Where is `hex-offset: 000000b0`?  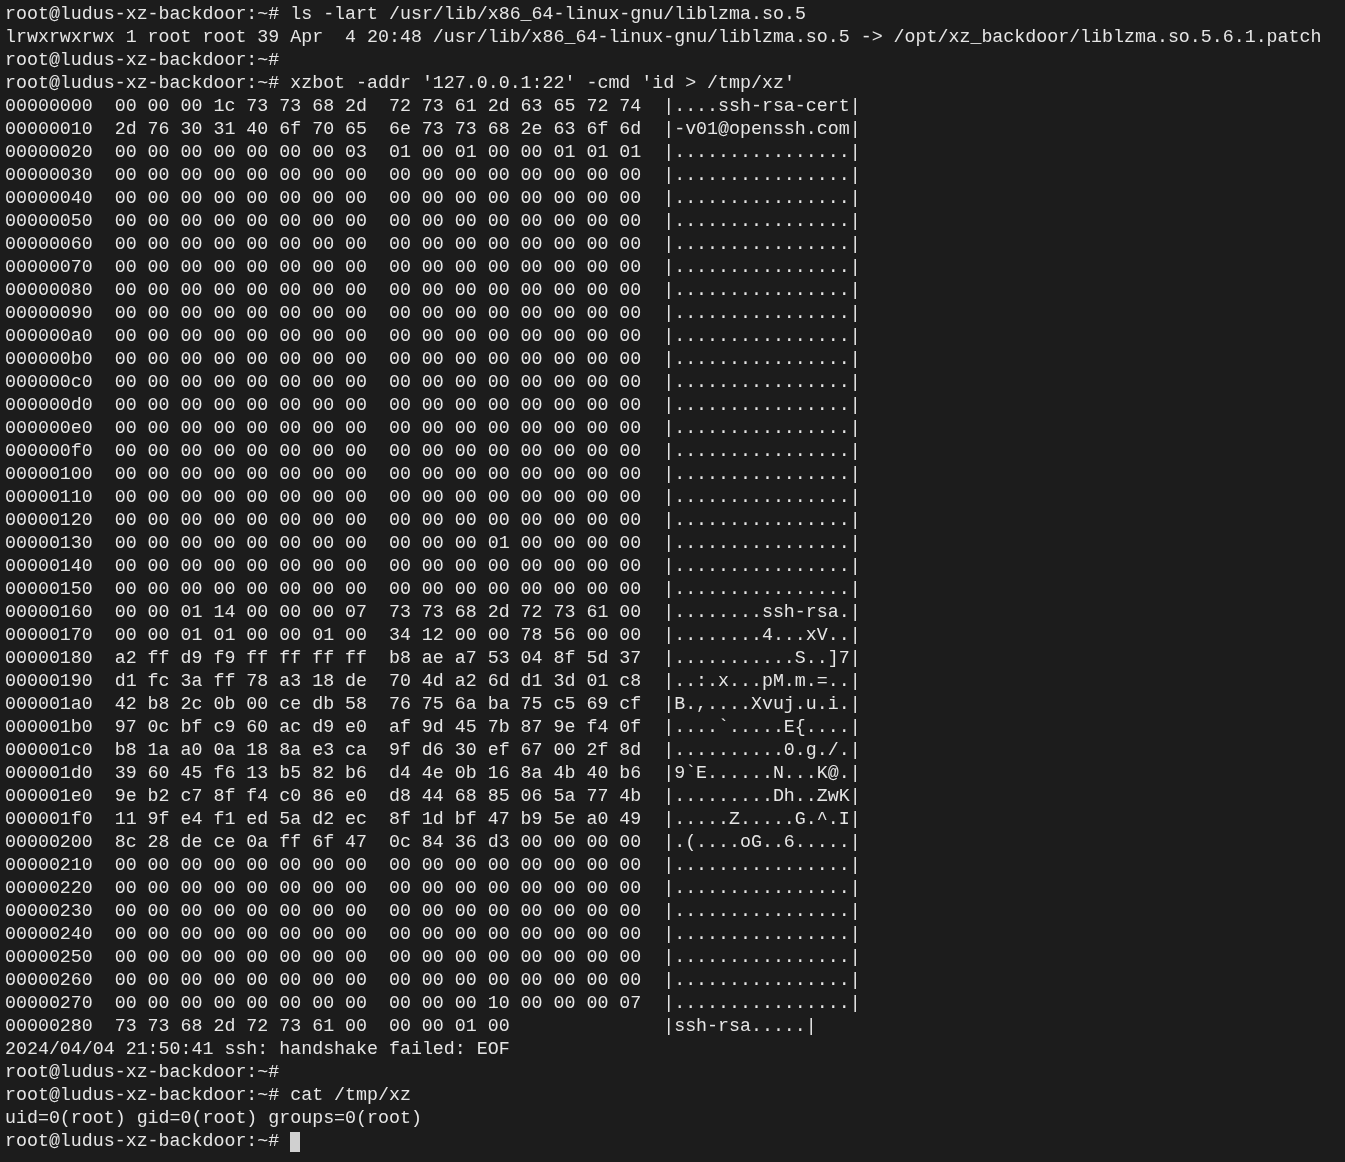 hex-offset: 000000b0 is located at coordinates (49, 359).